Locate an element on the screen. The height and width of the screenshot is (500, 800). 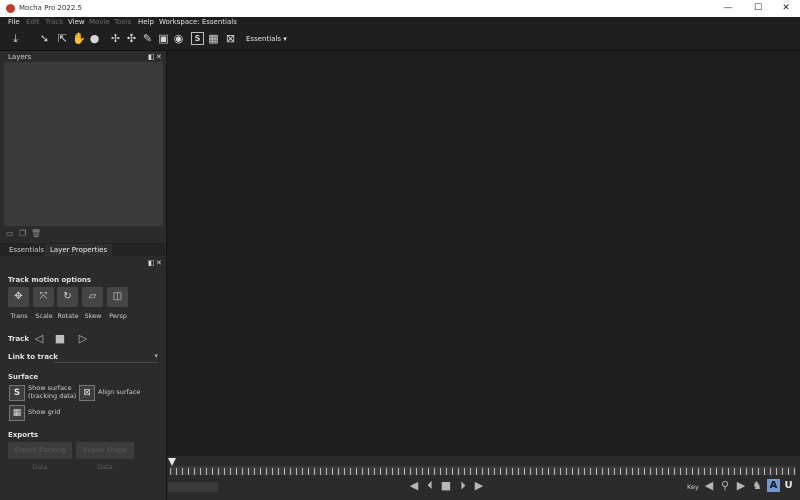
rotate-label: Rotate is located at coordinates (68, 316).